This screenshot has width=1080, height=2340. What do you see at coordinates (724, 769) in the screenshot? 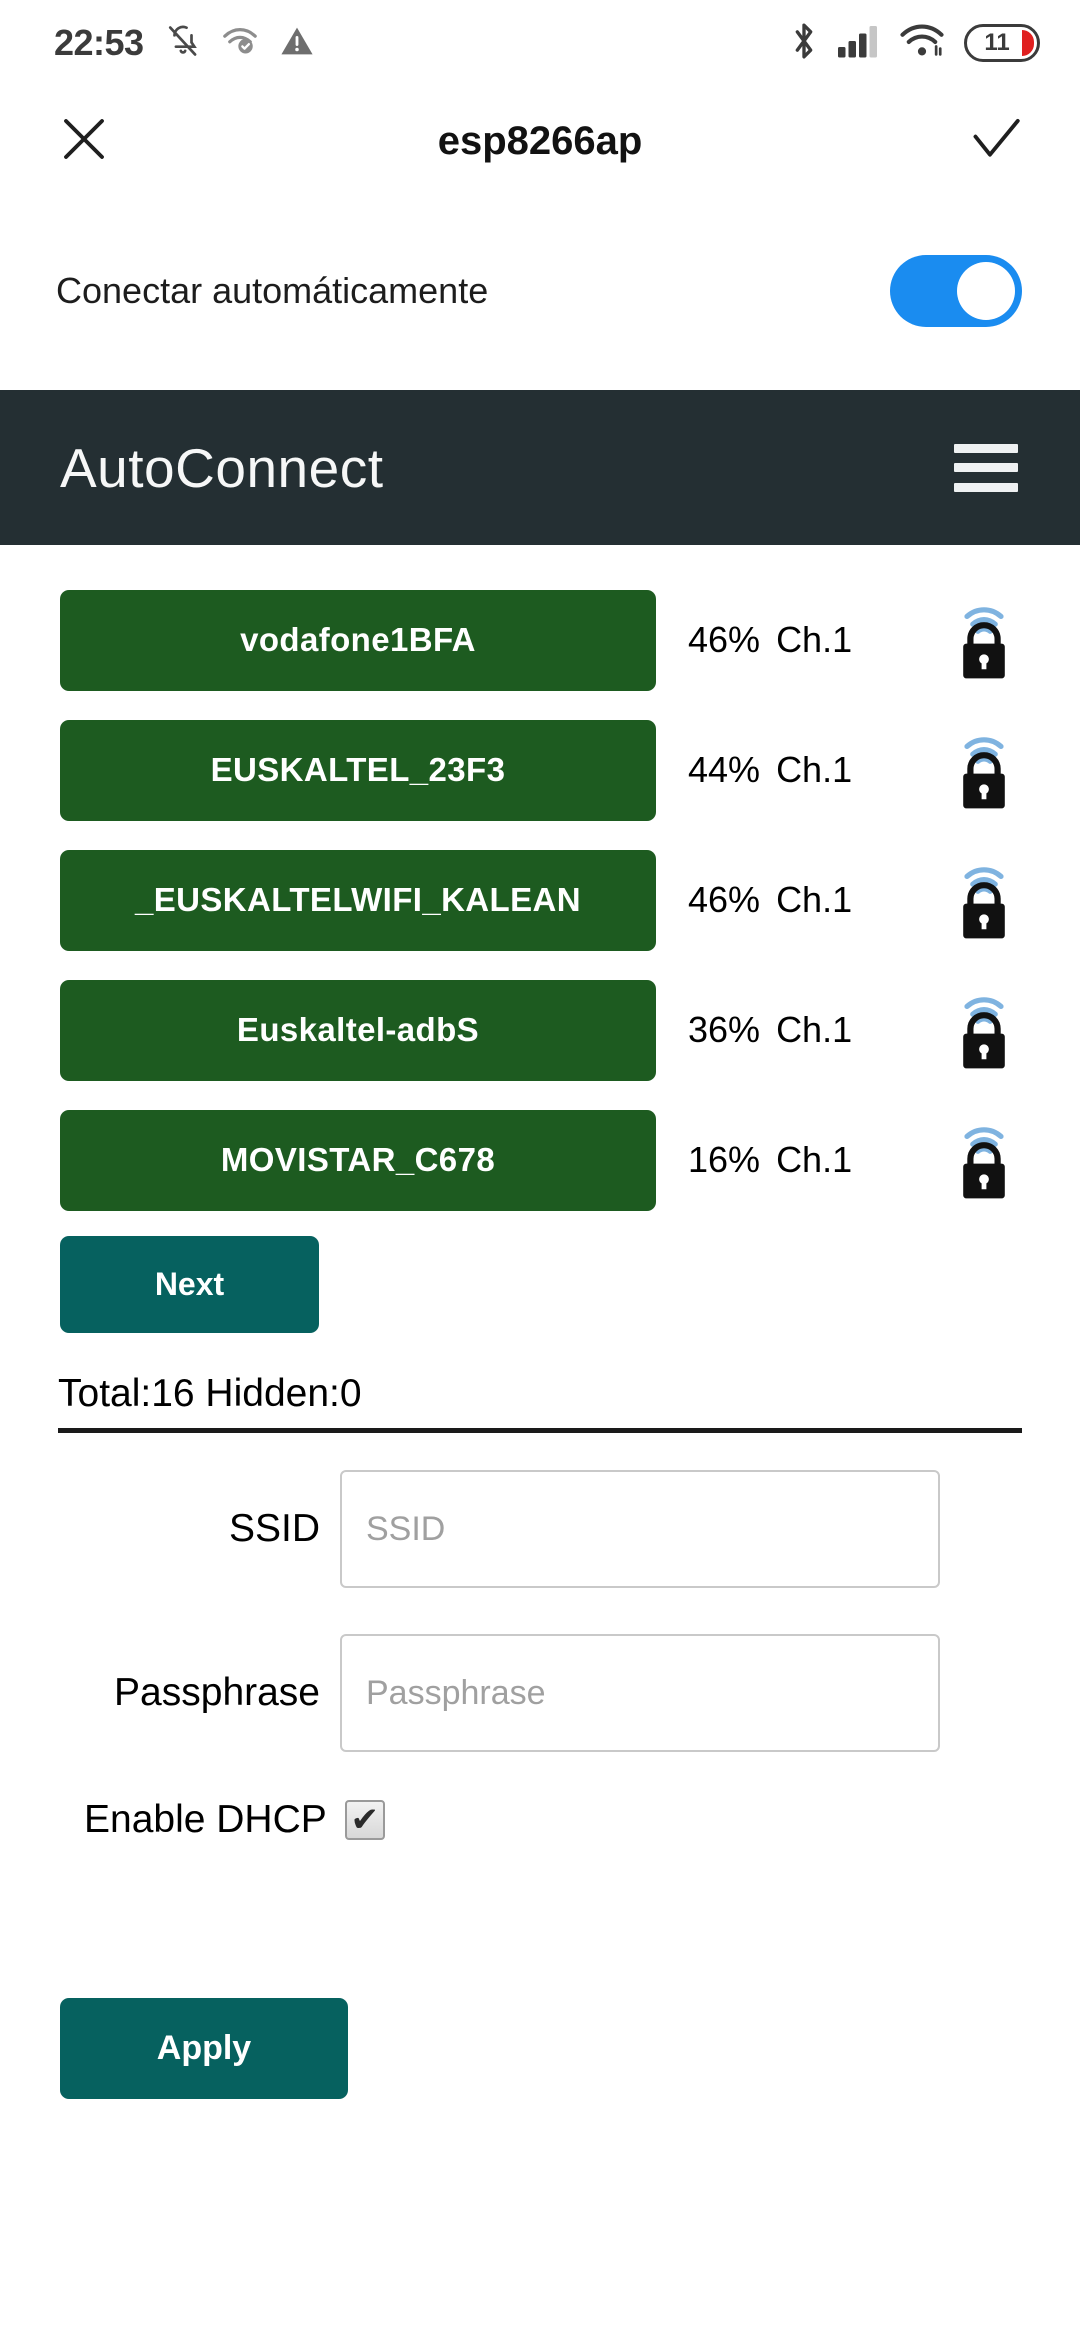
I see `network-signal-strength: 44%` at bounding box center [724, 769].